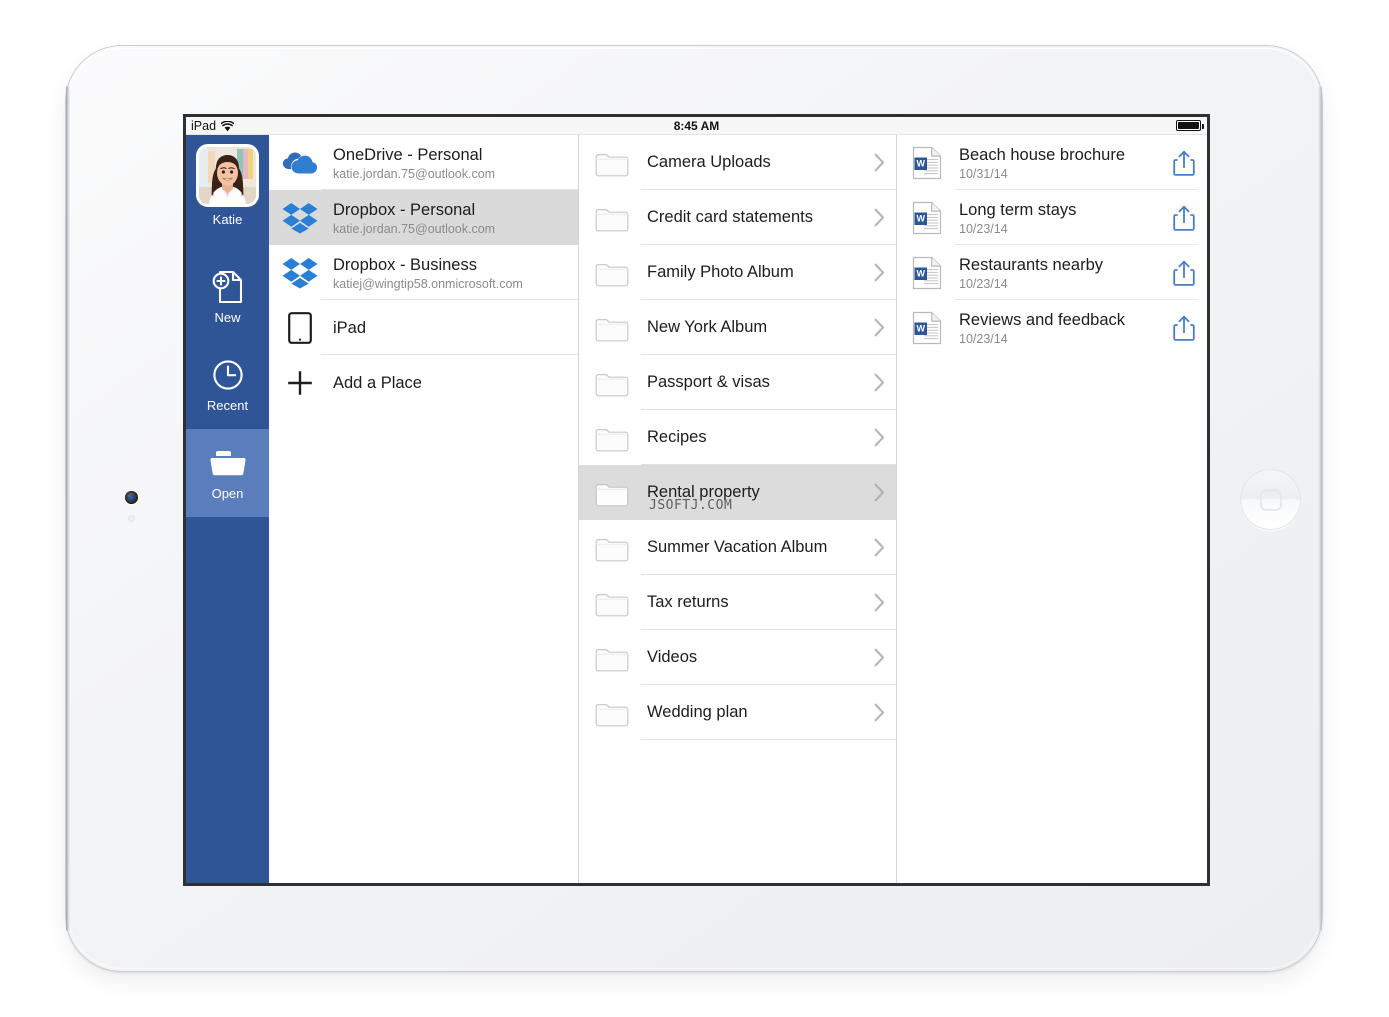 Image resolution: width=1389 pixels, height=1017 pixels. I want to click on rail-item-open: Open, so click(227, 473).